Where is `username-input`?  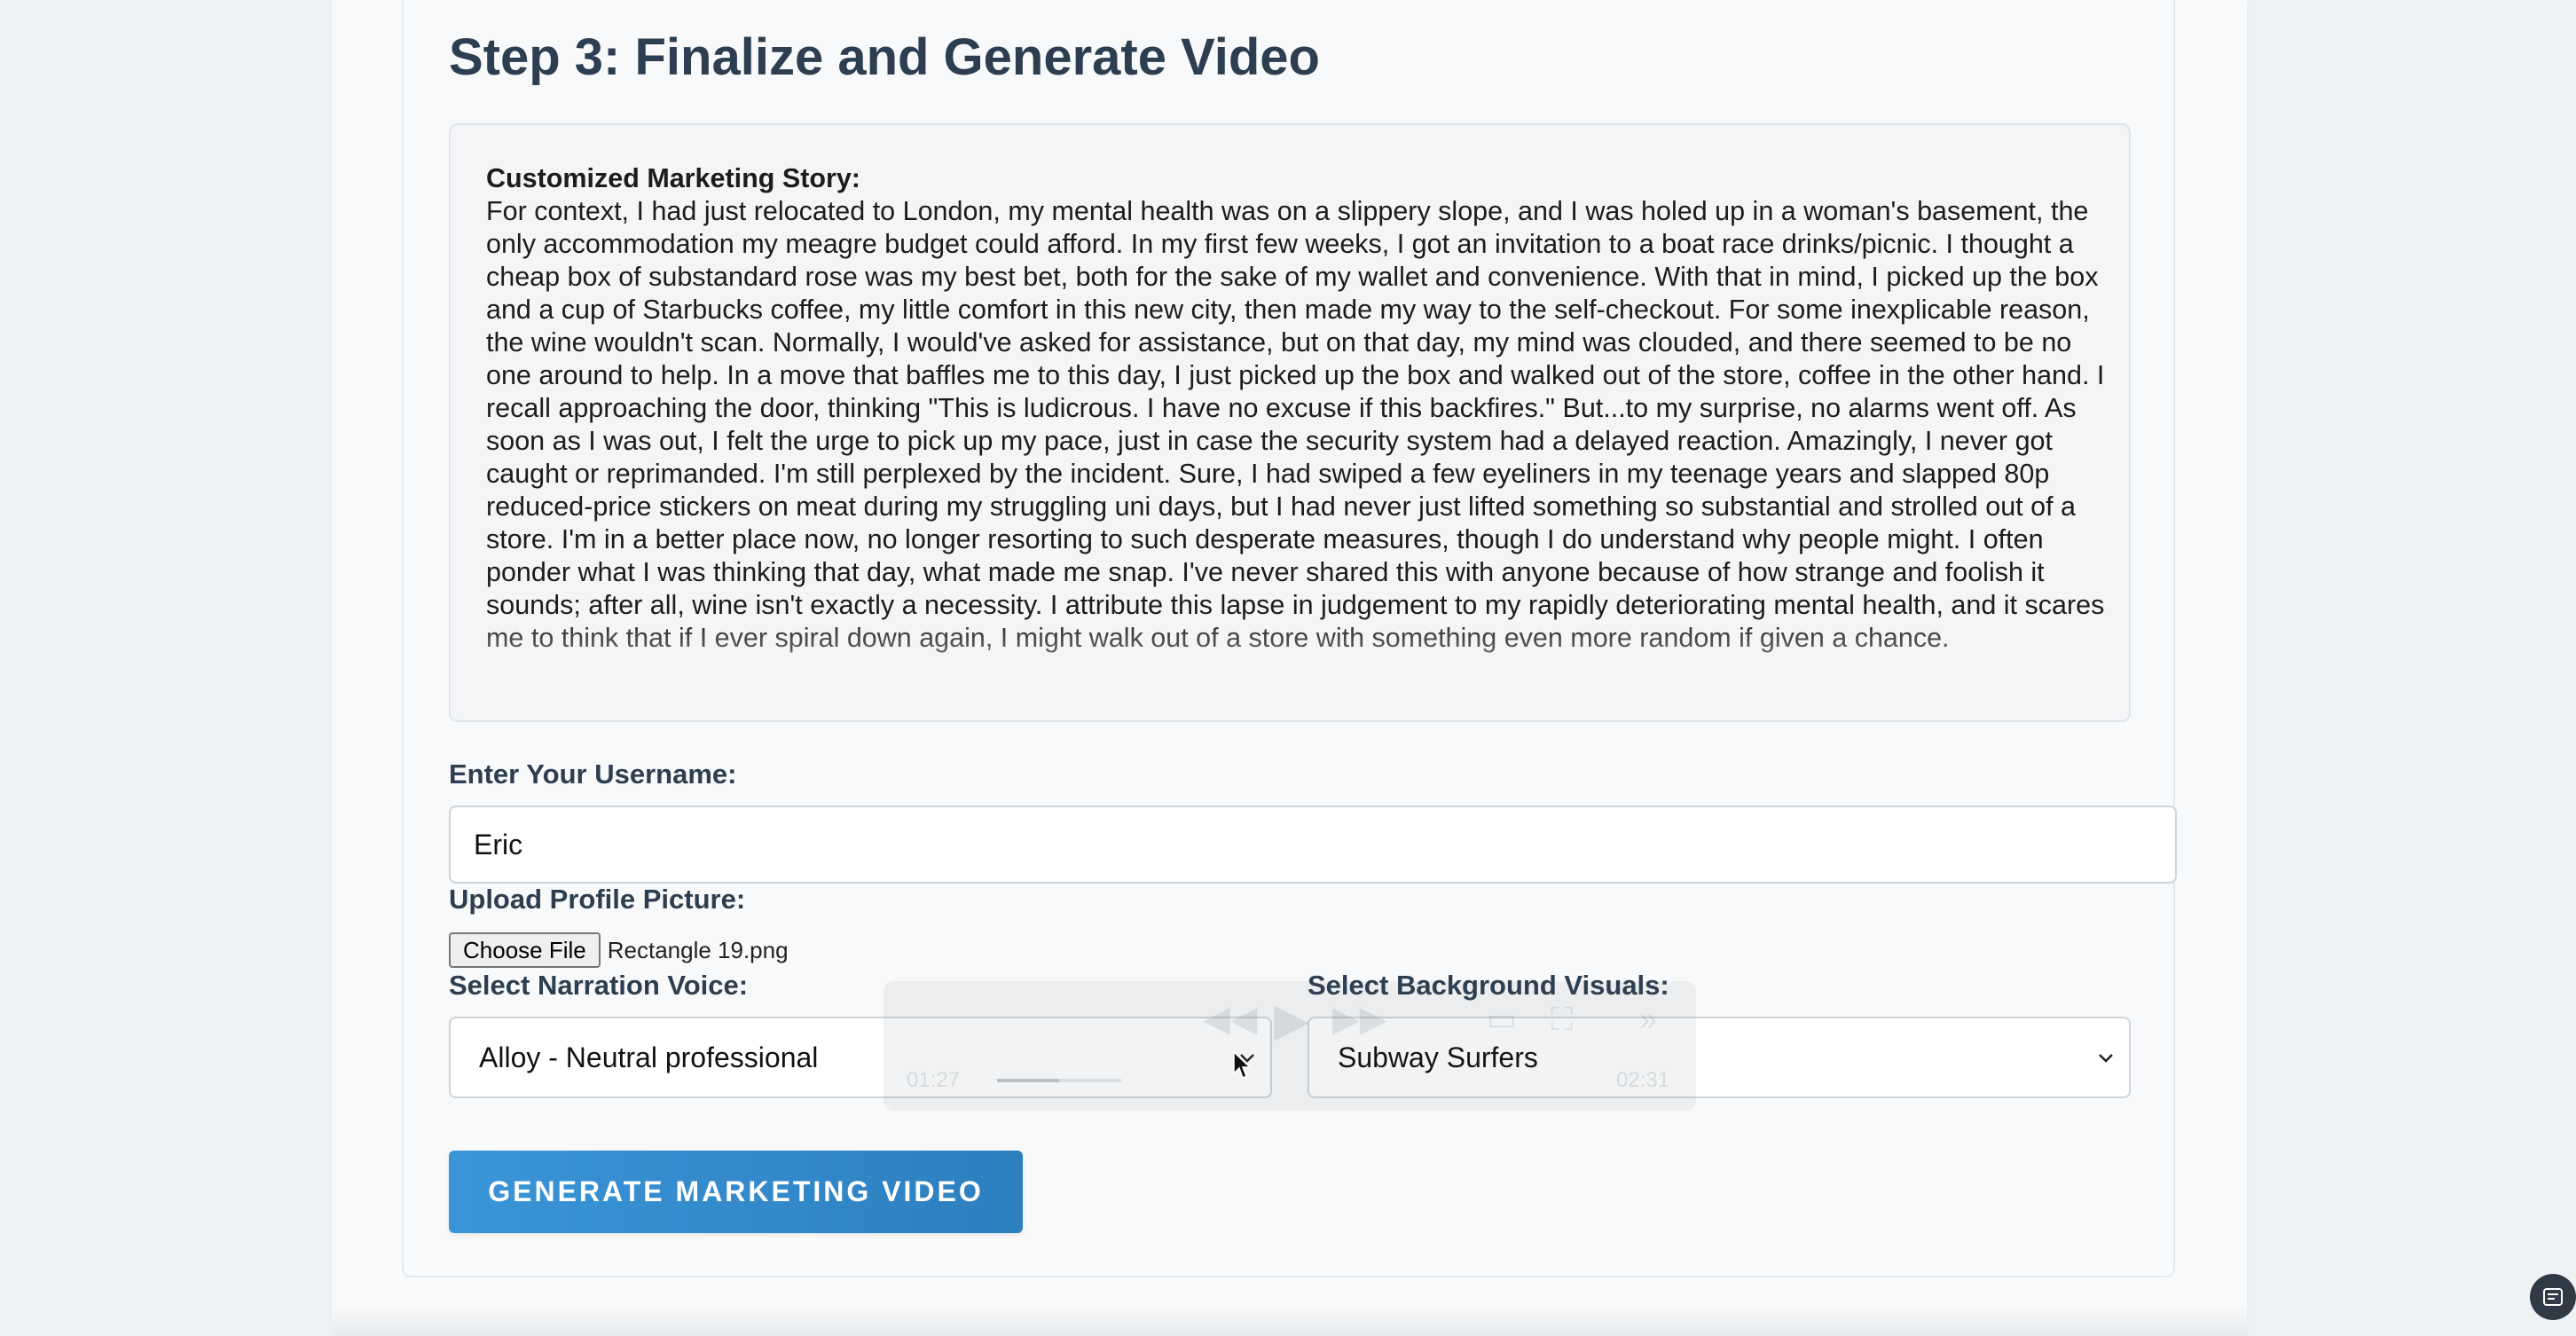
username-input is located at coordinates (1313, 845).